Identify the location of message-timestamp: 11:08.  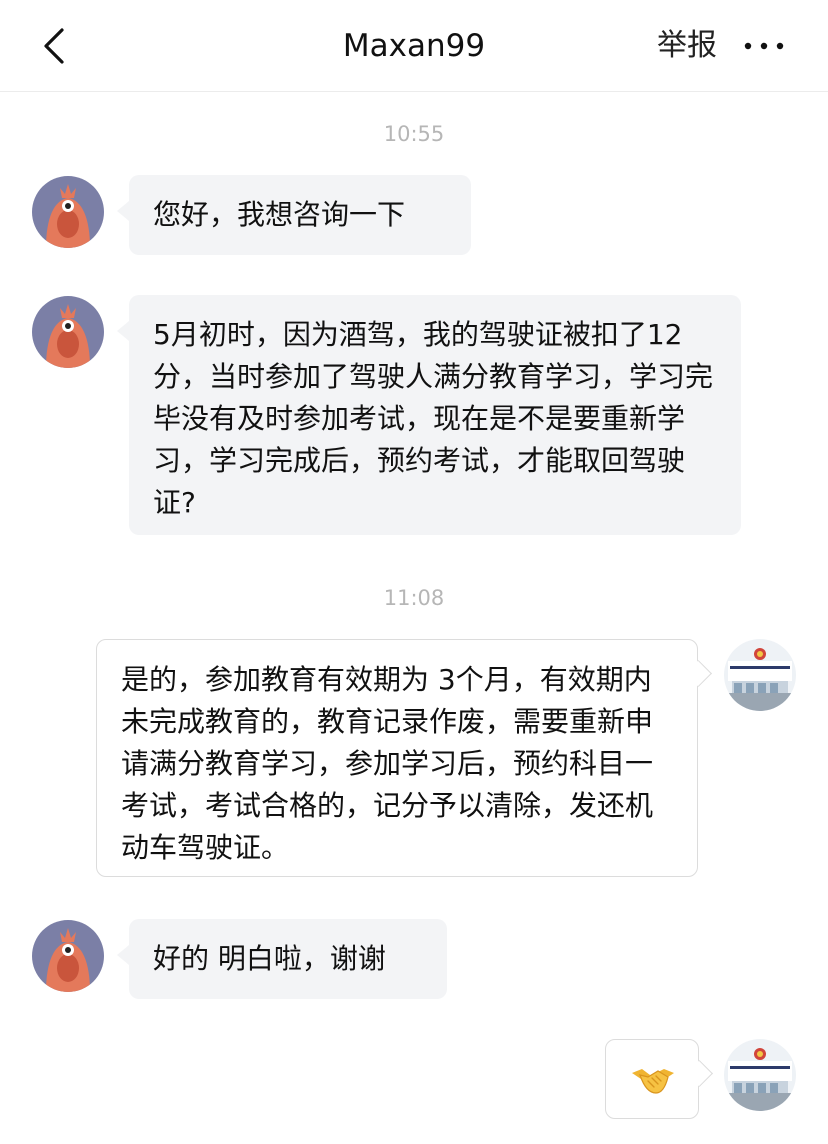
(414, 598).